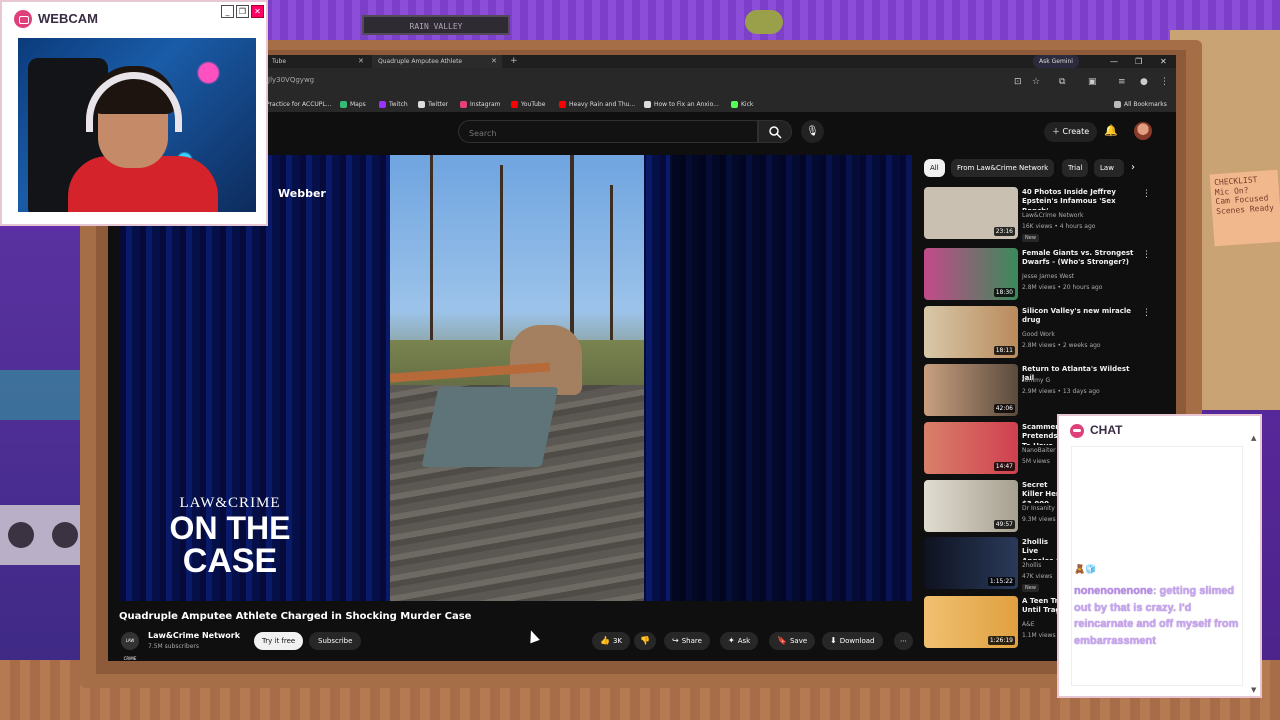 The image size is (1280, 720). Describe the element at coordinates (971, 213) in the screenshot. I see `video-thumbnail: 23:16` at that location.